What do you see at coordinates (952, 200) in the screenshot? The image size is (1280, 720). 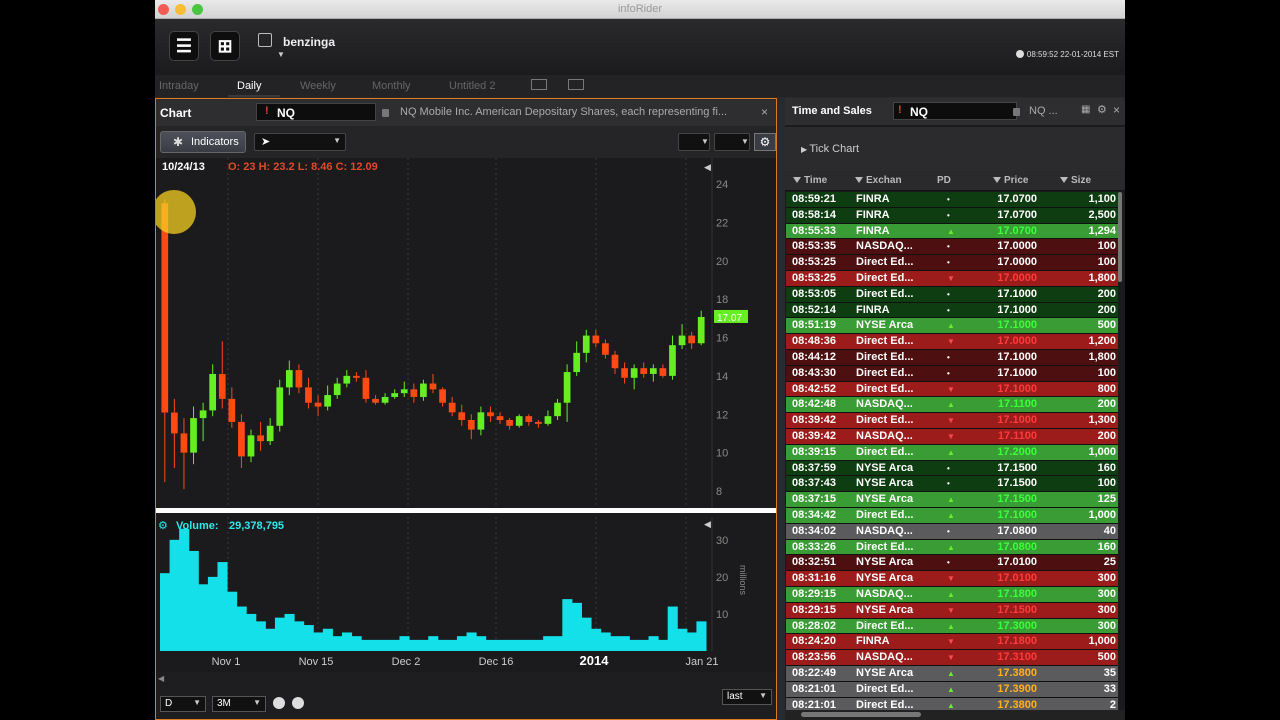 I see `ts-row: 08:59:21 FINRA • 17.0700 1,100` at bounding box center [952, 200].